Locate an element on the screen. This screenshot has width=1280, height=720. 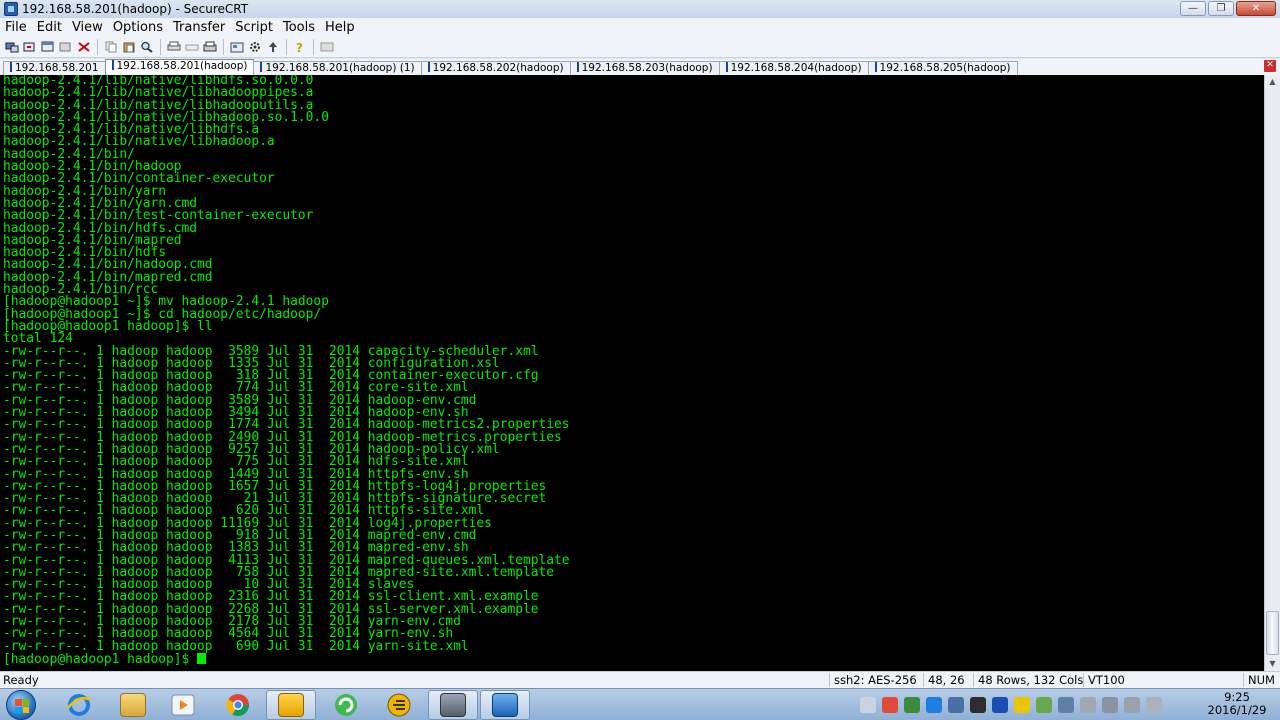
disconnect-icon is located at coordinates (84, 47).